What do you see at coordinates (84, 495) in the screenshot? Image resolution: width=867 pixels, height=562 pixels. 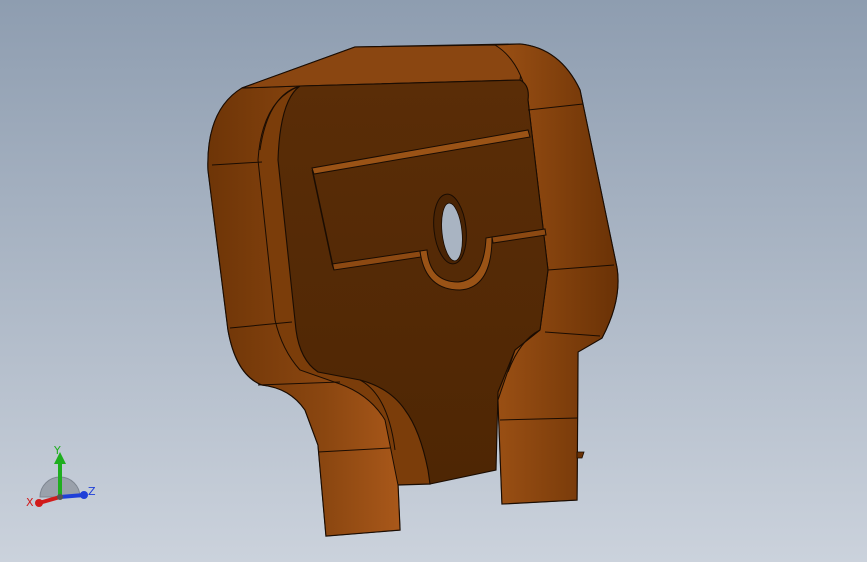 I see `z-axis-end-icon` at bounding box center [84, 495].